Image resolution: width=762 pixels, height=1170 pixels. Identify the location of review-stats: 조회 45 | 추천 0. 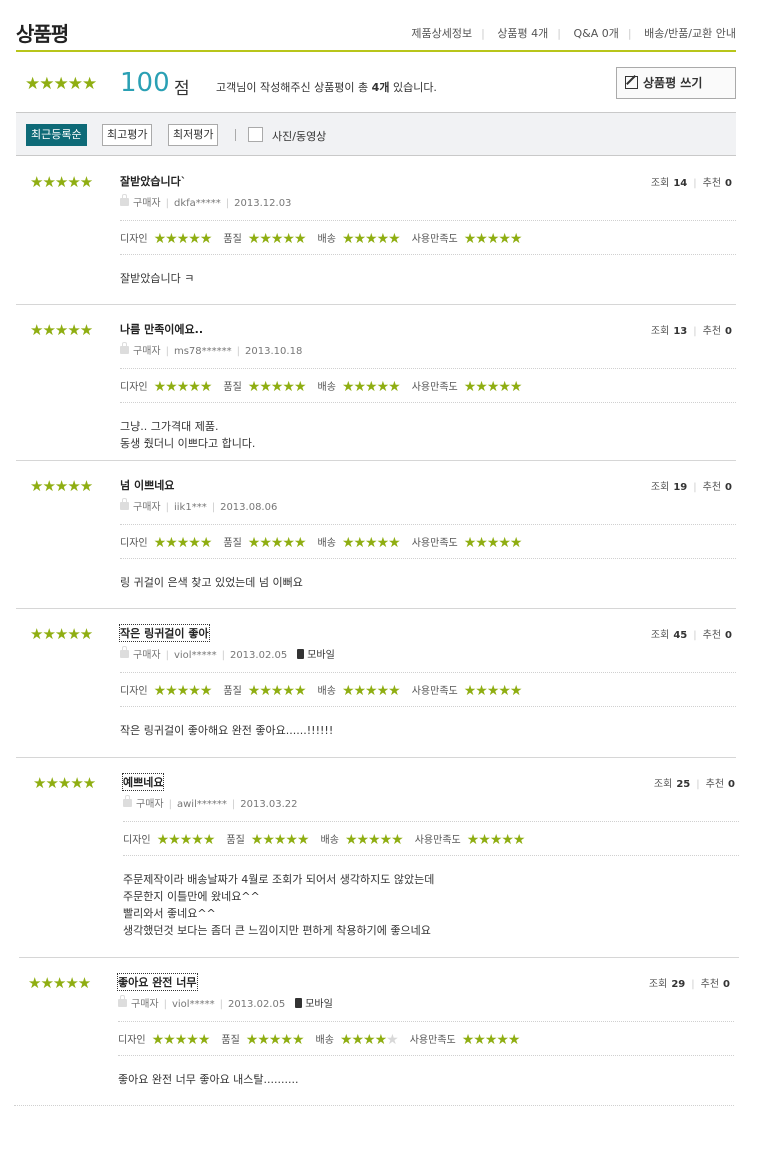
(691, 633).